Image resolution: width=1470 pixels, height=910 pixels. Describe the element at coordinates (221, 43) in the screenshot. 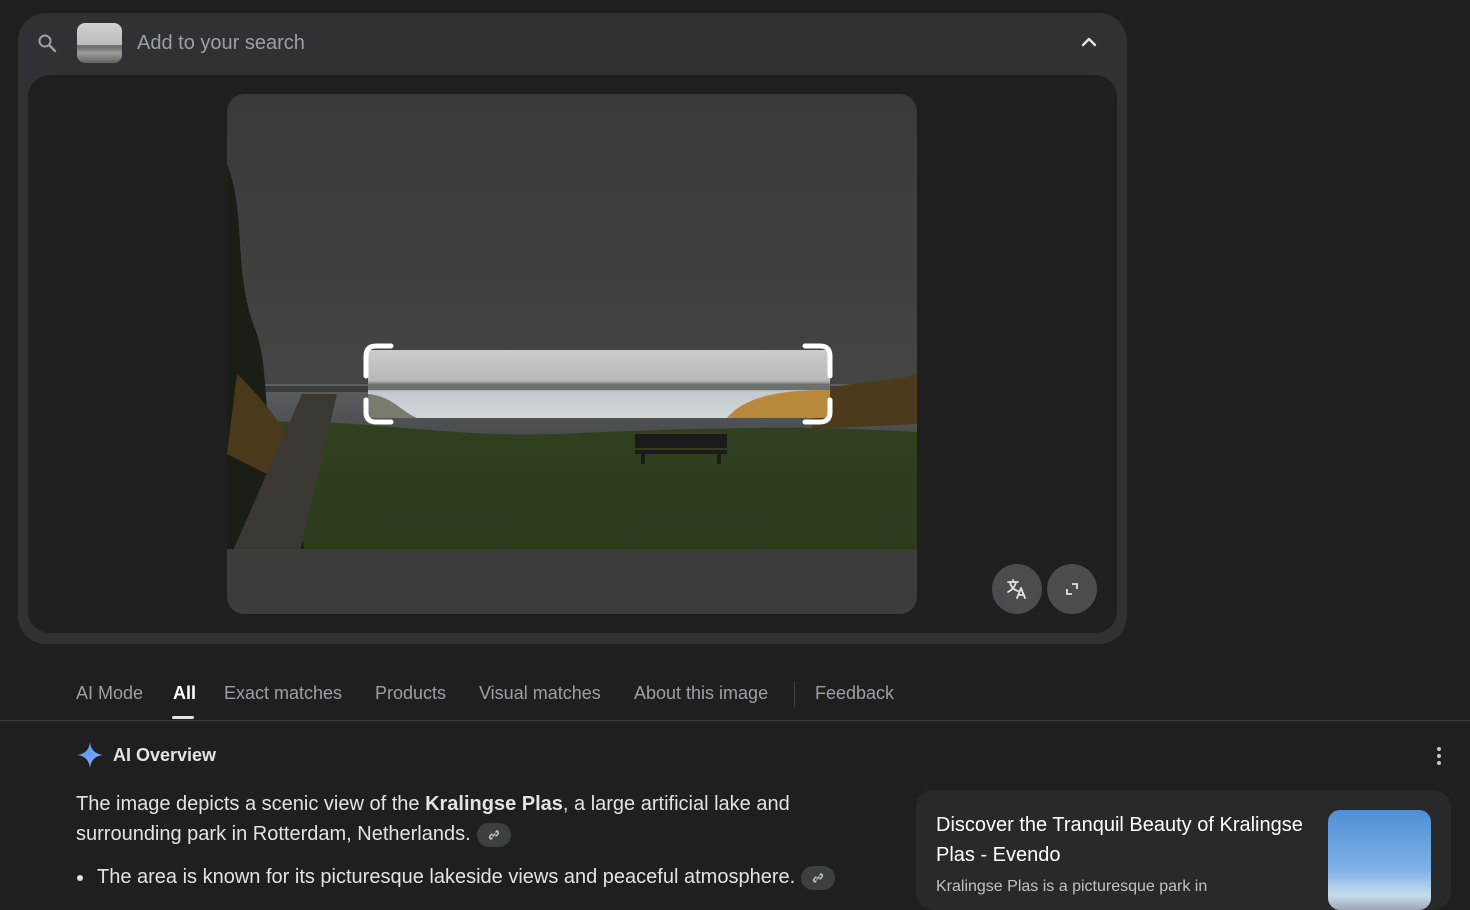

I see `search-input: Add to your search` at that location.